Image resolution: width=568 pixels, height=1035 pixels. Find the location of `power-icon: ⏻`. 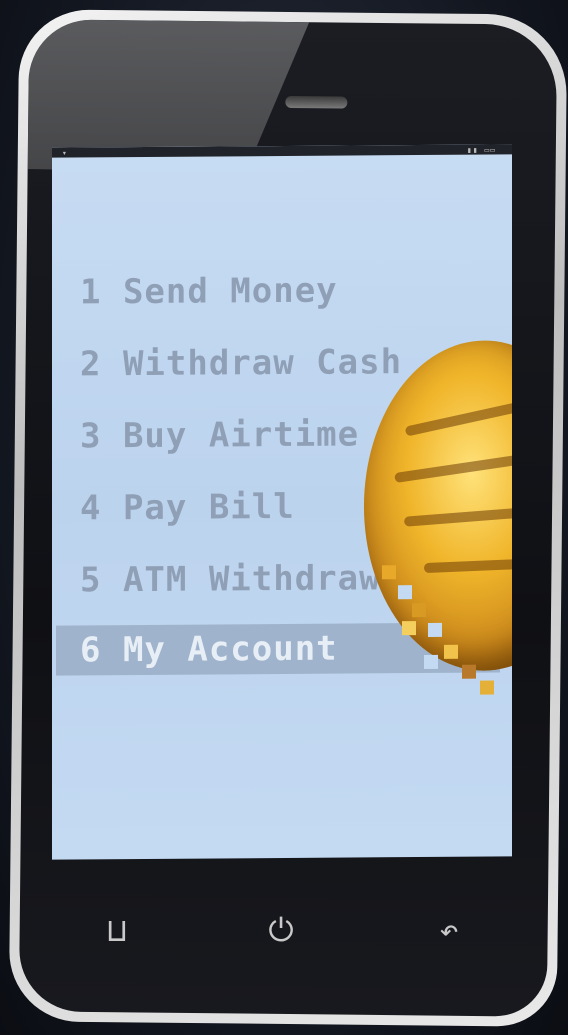

power-icon: ⏻ is located at coordinates (281, 930).